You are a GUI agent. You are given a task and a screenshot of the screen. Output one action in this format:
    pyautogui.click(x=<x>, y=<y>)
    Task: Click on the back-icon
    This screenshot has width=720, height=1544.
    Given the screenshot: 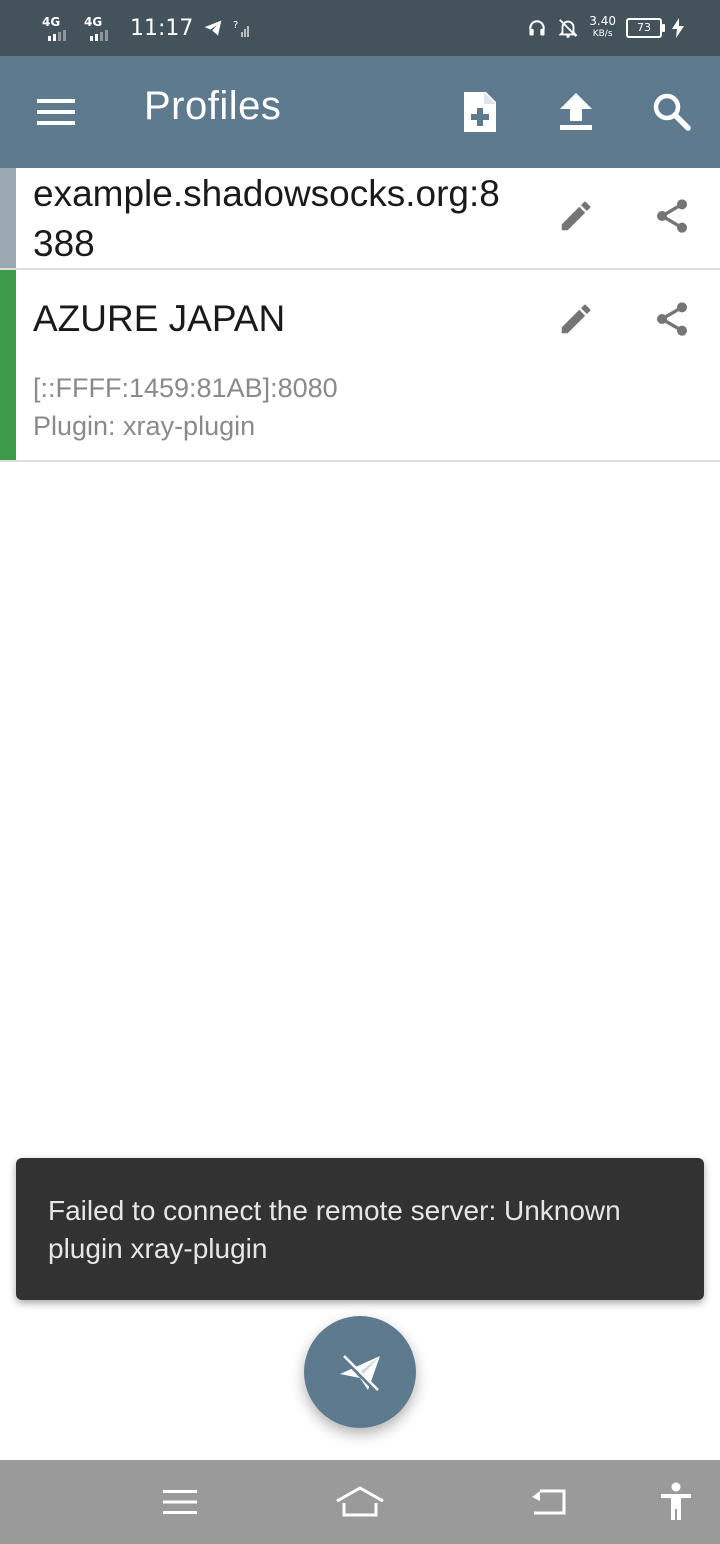 What is the action you would take?
    pyautogui.click(x=549, y=1502)
    